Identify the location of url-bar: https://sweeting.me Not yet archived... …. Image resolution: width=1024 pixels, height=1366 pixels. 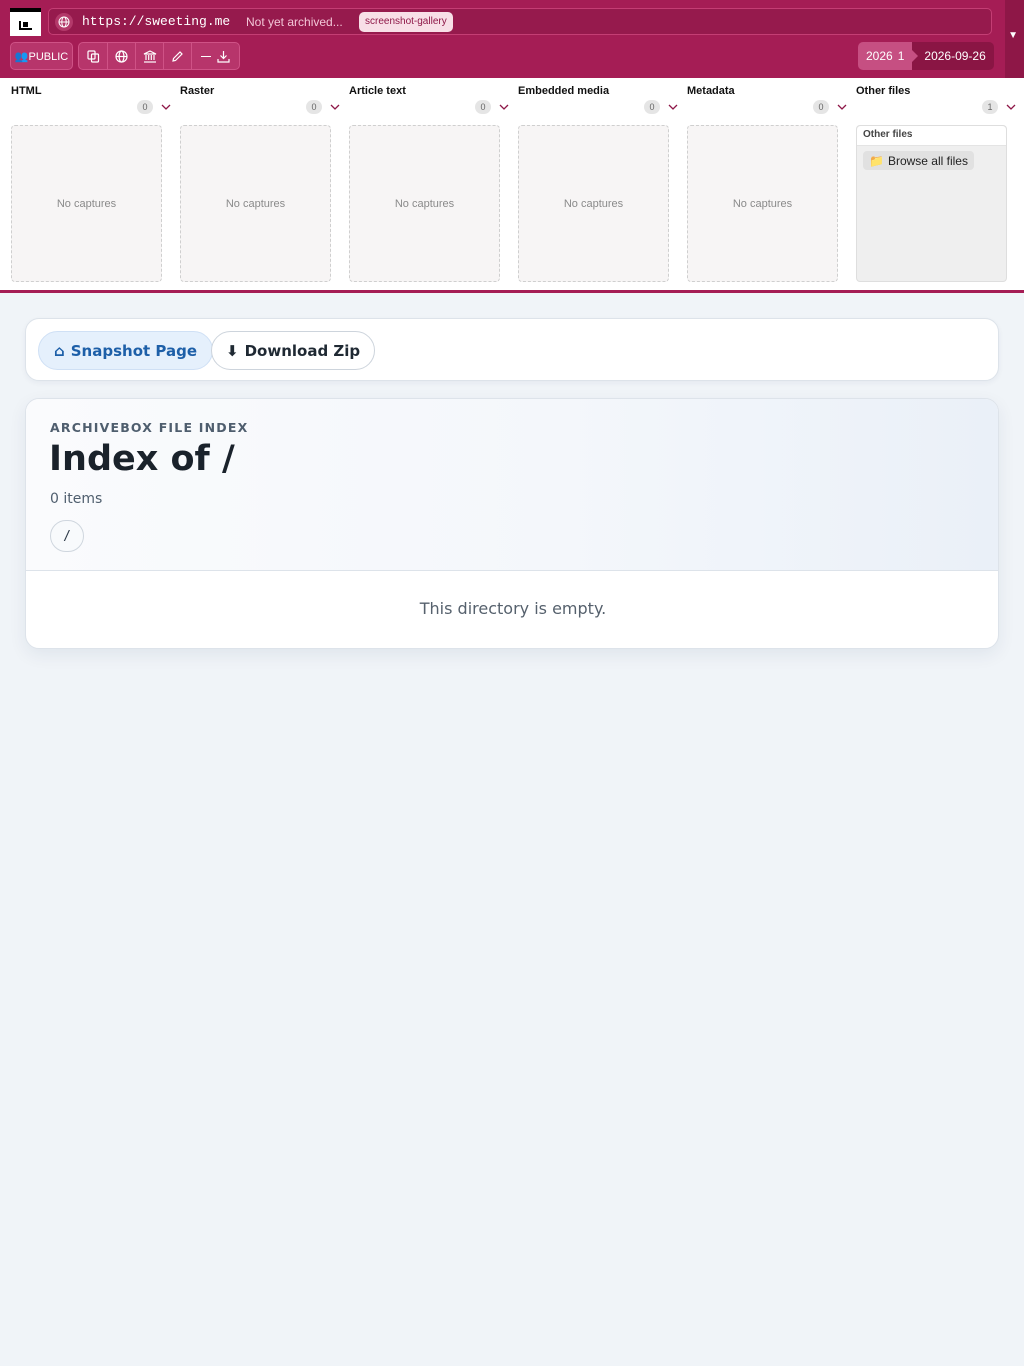
(520, 21).